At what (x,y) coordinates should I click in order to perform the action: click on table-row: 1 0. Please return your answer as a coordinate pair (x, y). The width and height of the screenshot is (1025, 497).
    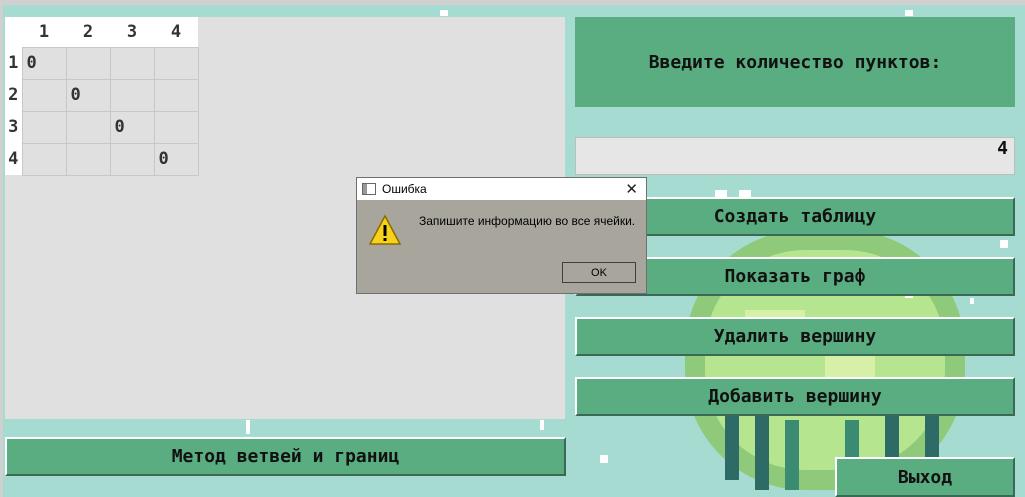
    Looking at the image, I should click on (102, 63).